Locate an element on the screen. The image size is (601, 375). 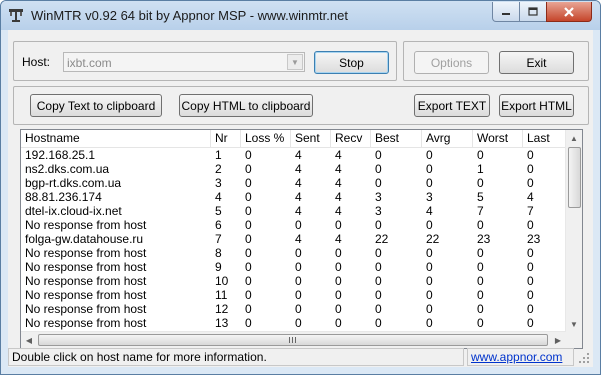
copy-text-button: Copy Text to clipboard is located at coordinates (96, 105).